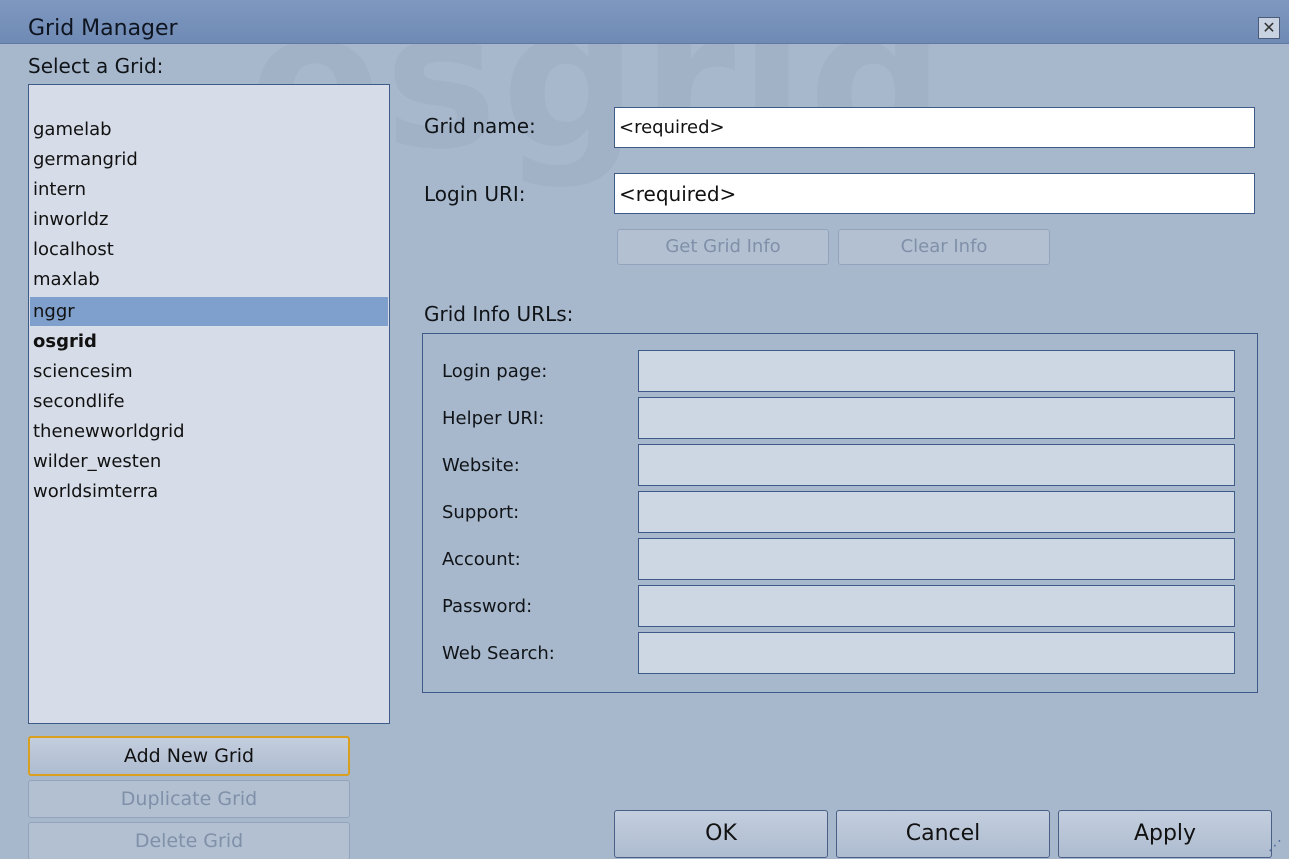 The height and width of the screenshot is (859, 1289). Describe the element at coordinates (936, 653) in the screenshot. I see `web-search-field` at that location.